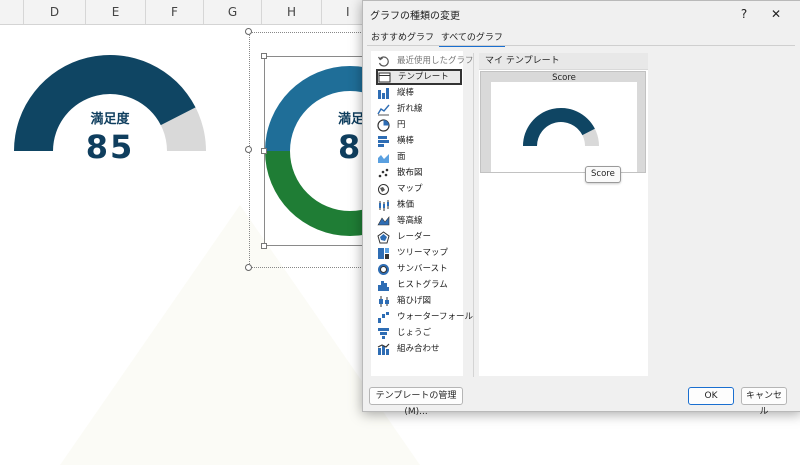 This screenshot has height=465, width=800. I want to click on chart-type-line: 折れ線, so click(418, 109).